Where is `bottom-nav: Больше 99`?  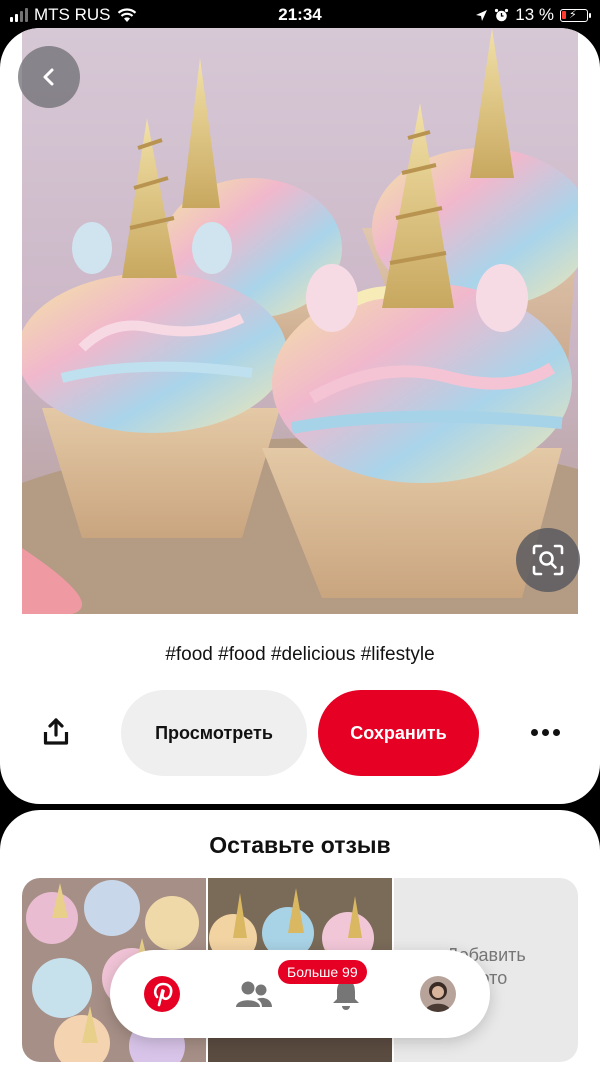
bottom-nav: Больше 99 is located at coordinates (300, 994).